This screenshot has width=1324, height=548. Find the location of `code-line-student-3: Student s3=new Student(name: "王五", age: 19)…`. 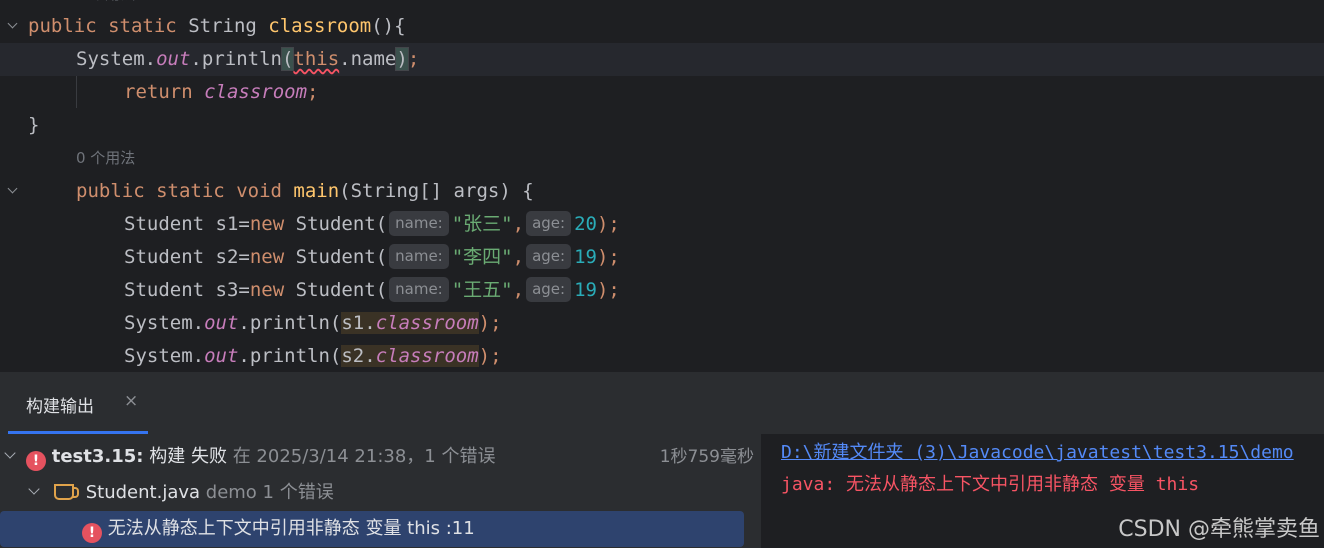

code-line-student-3: Student s3=new Student(name: "王五", age: 19)… is located at coordinates (662, 290).